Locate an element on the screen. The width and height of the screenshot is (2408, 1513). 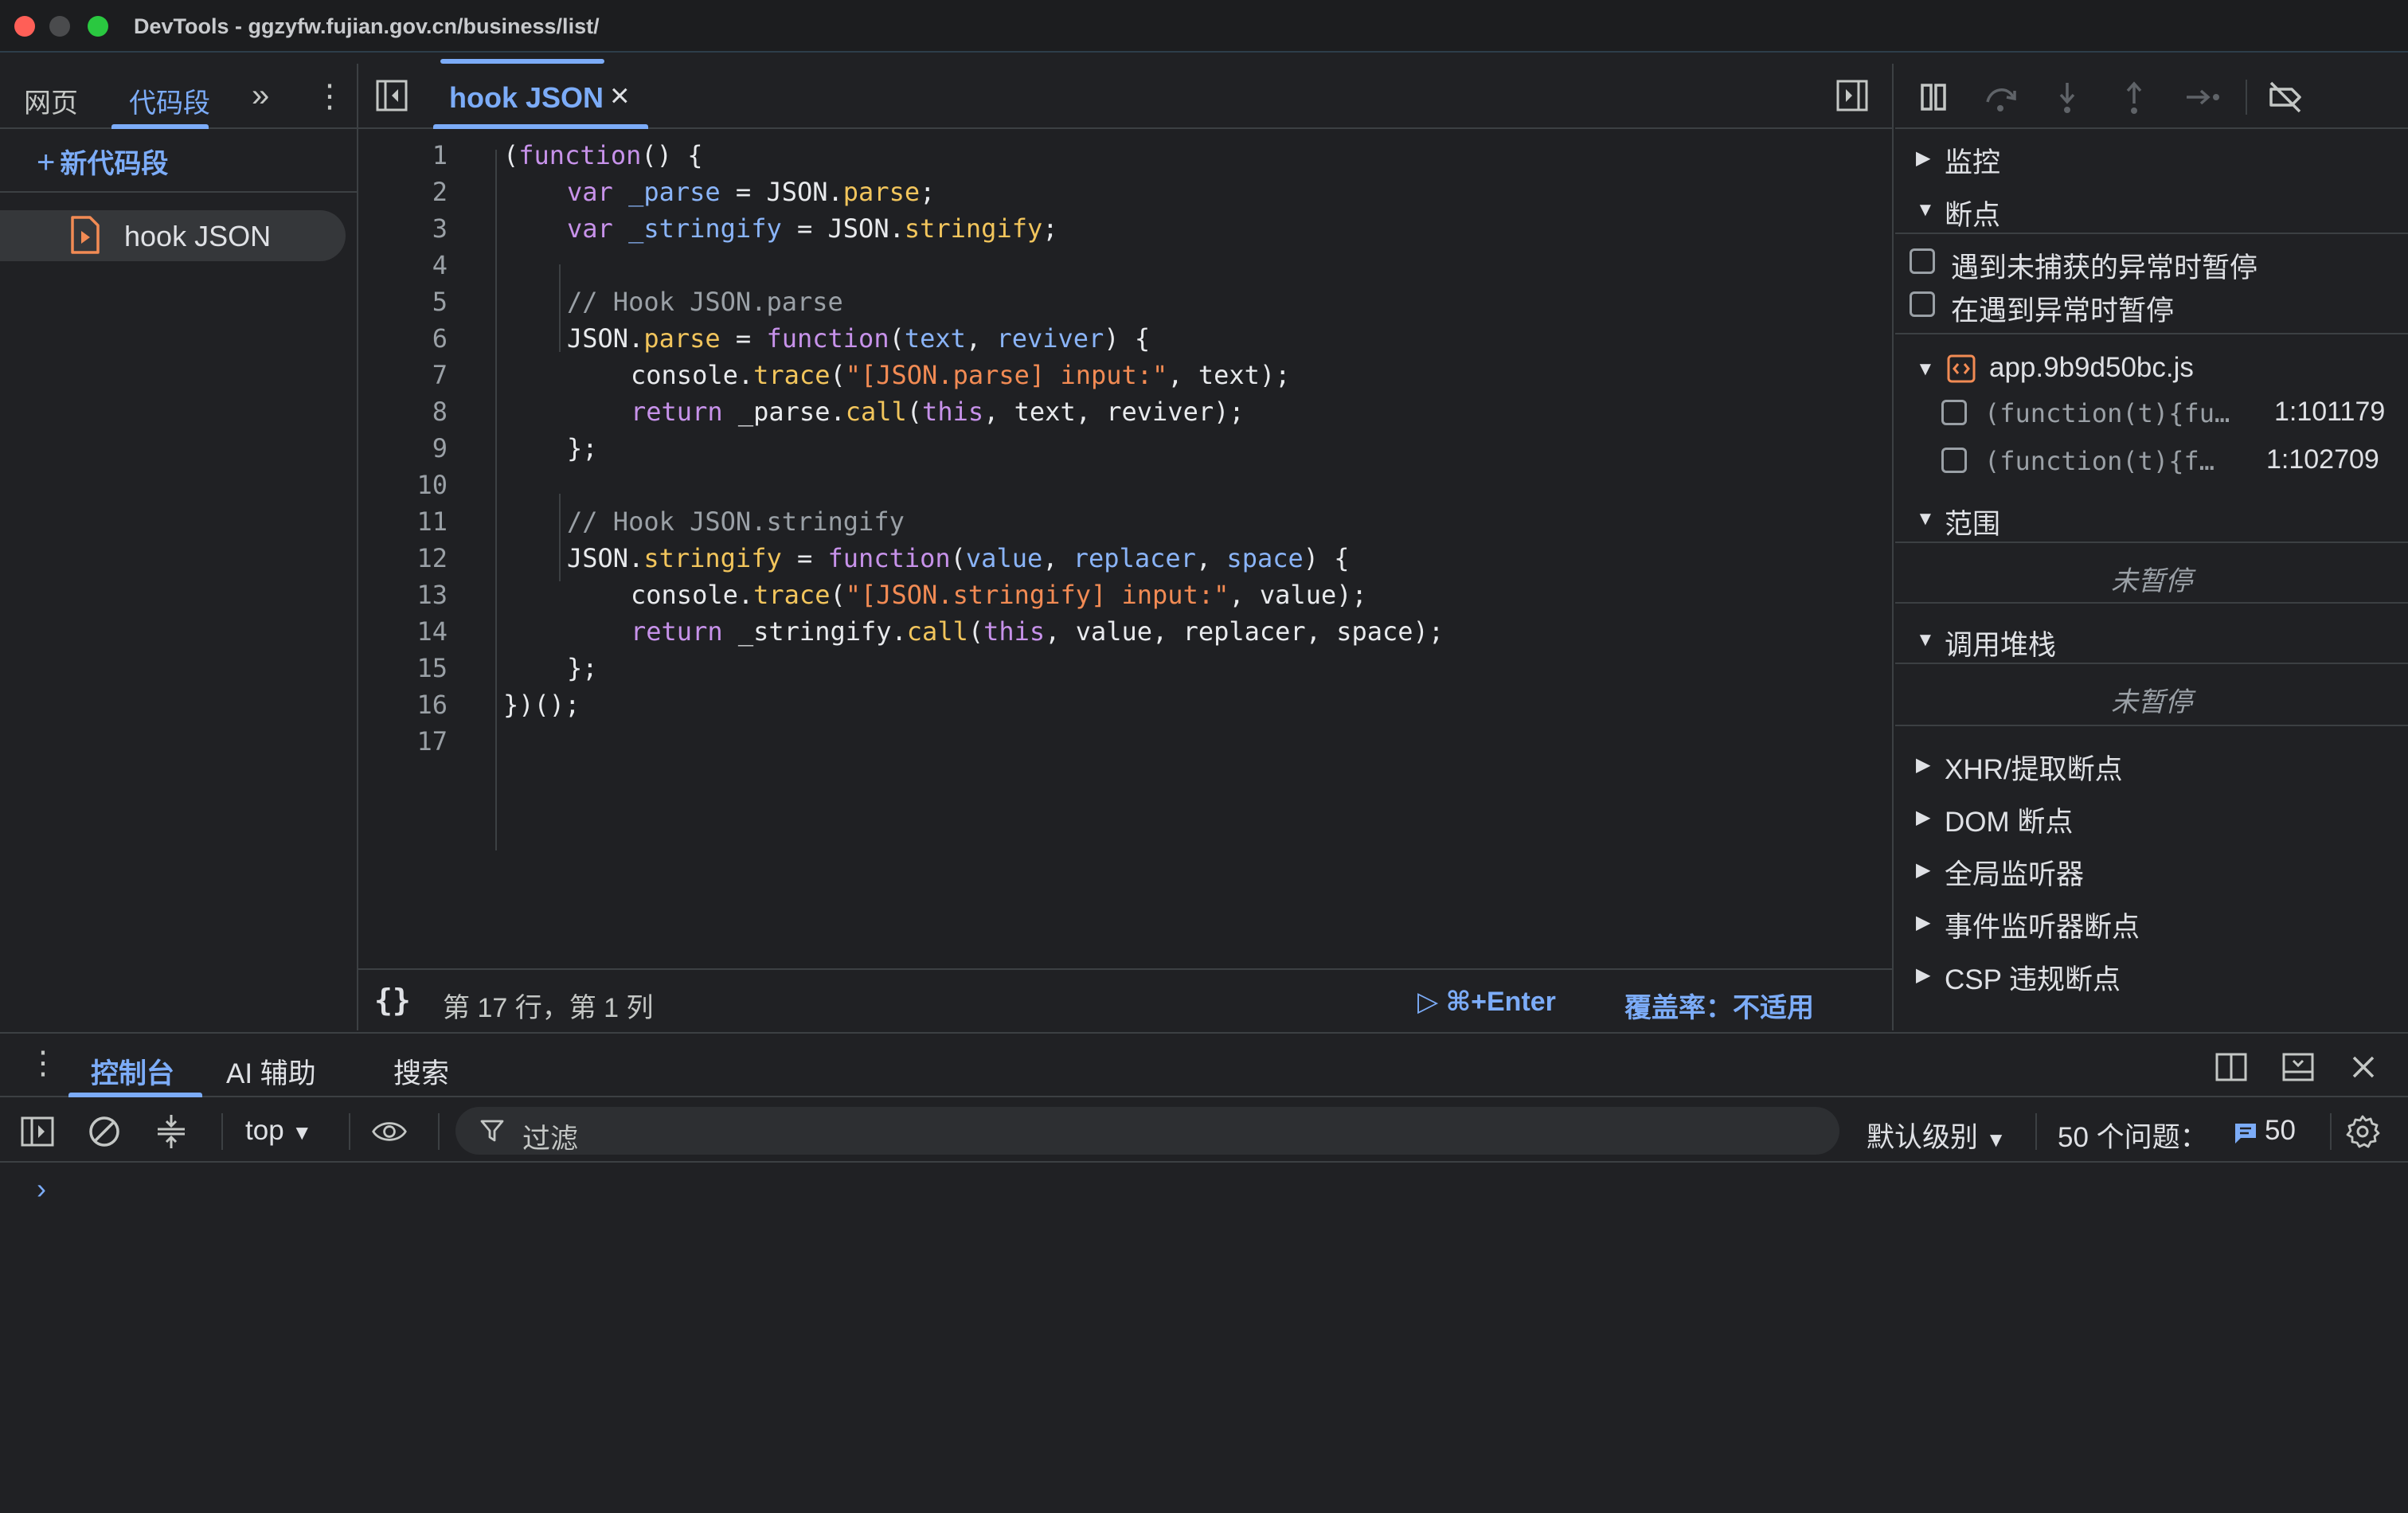
pretty-print-icon: {} is located at coordinates (392, 1000).